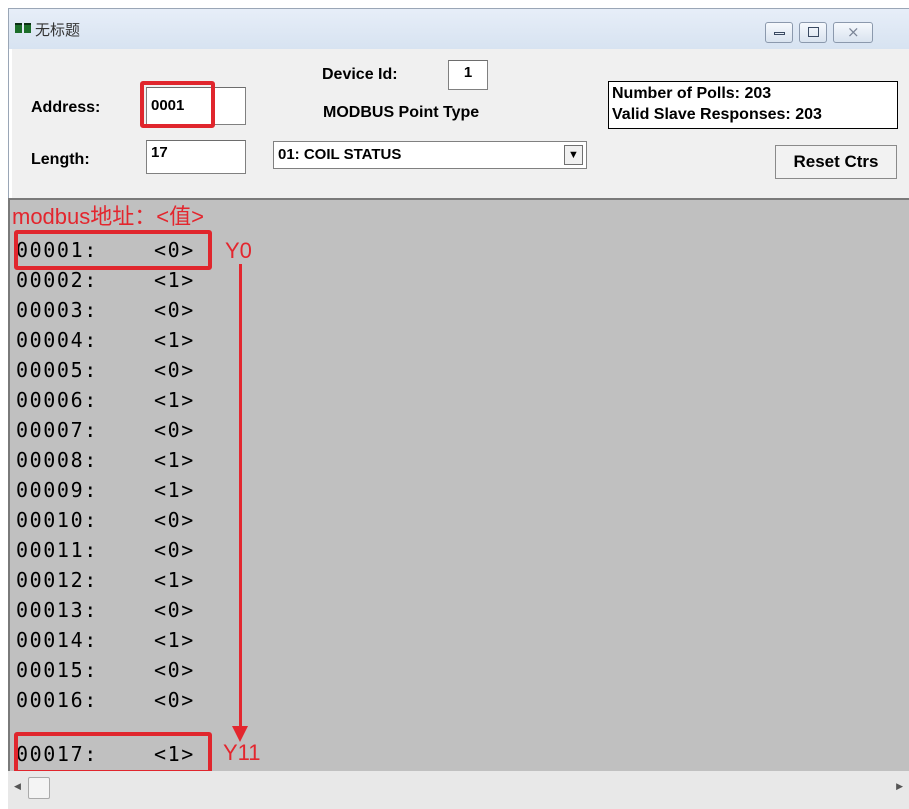  I want to click on scroll-right-icon: ▶, so click(899, 786).